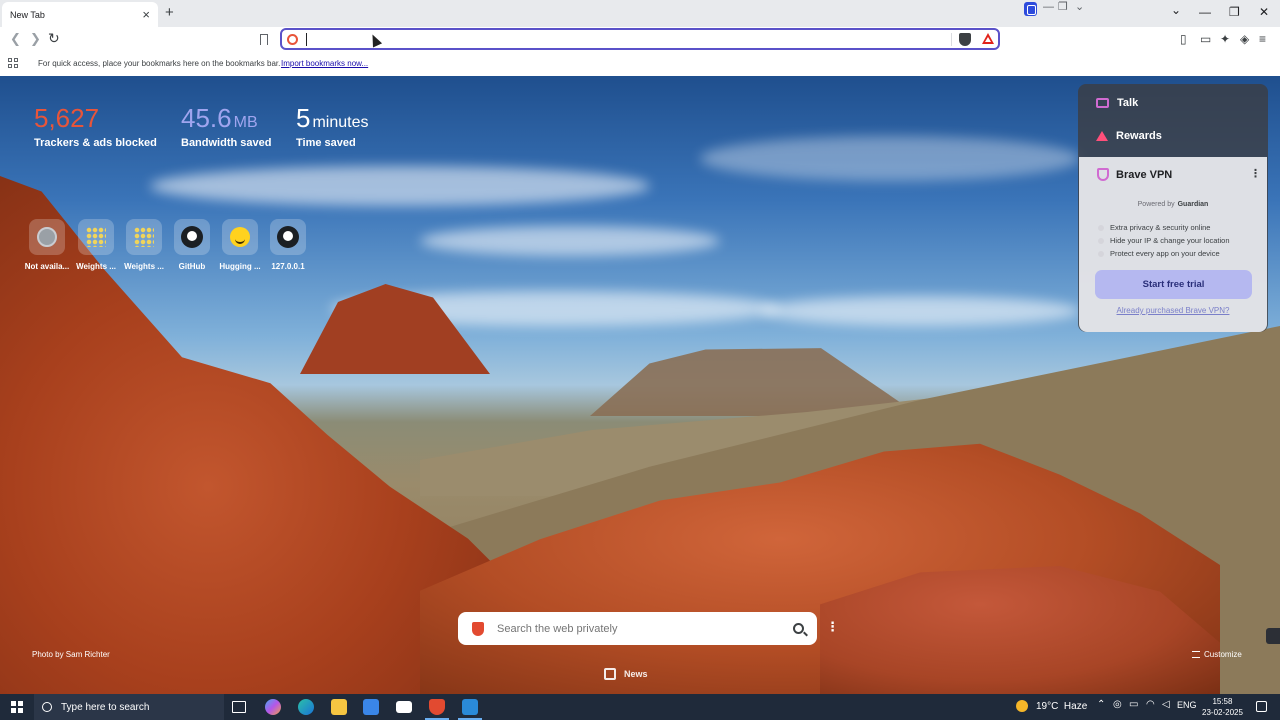  I want to click on close-tab-icon: ×, so click(146, 14).